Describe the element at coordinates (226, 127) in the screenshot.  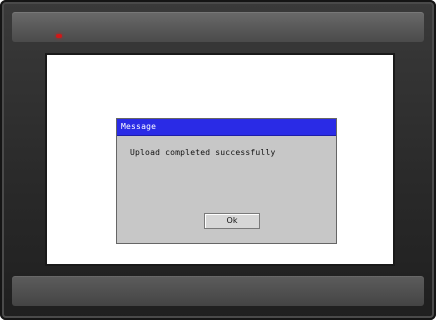
I see `dialog-titlebar: Message` at that location.